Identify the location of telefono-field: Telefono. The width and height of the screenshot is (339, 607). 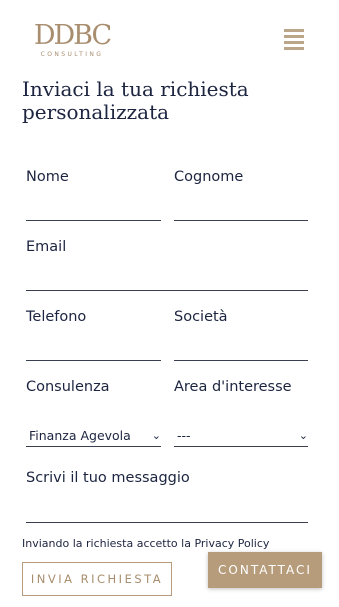
(93, 335).